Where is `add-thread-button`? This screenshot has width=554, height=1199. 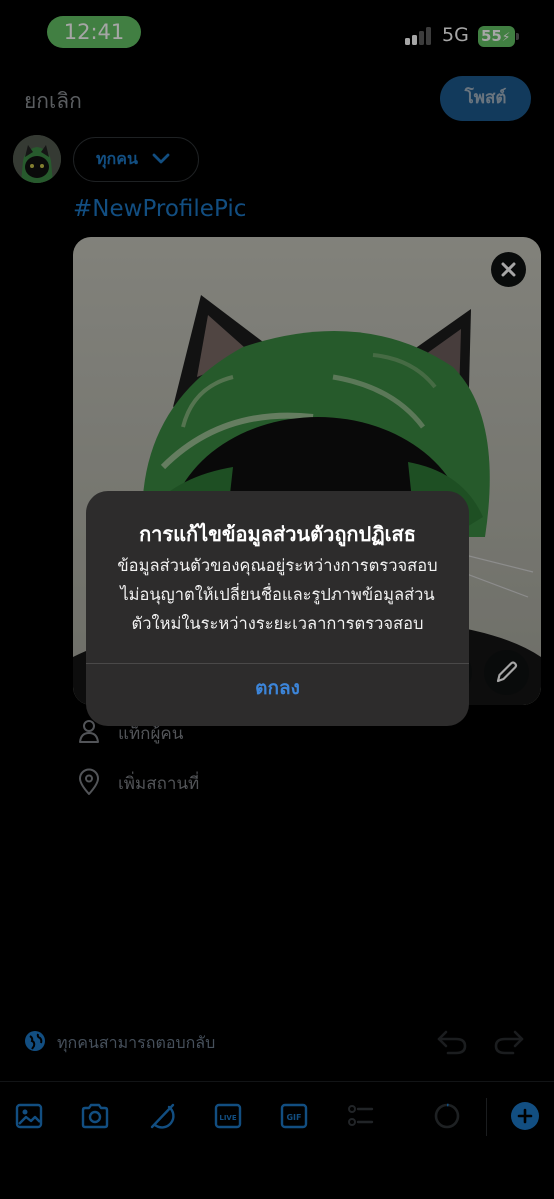 add-thread-button is located at coordinates (525, 1116).